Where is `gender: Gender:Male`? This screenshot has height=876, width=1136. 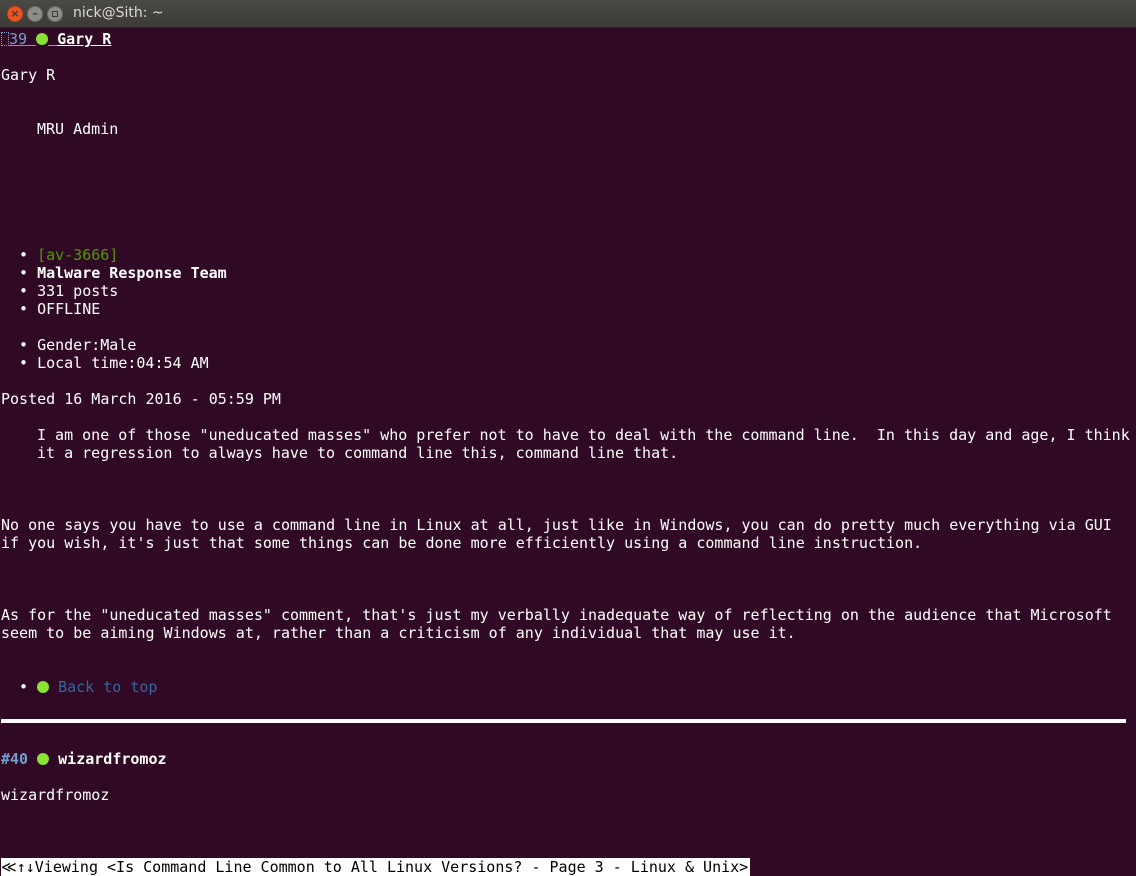 gender: Gender:Male is located at coordinates (87, 345).